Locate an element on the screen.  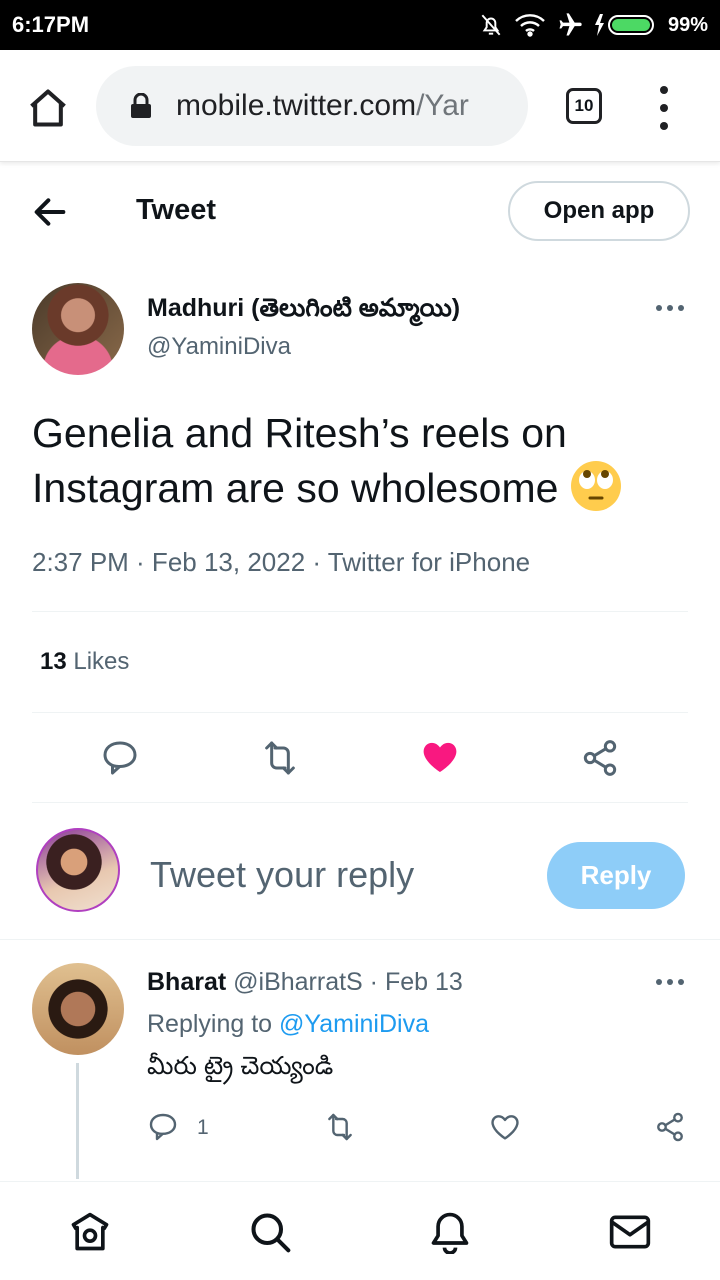
page-title: Tweet is located at coordinates (176, 210).